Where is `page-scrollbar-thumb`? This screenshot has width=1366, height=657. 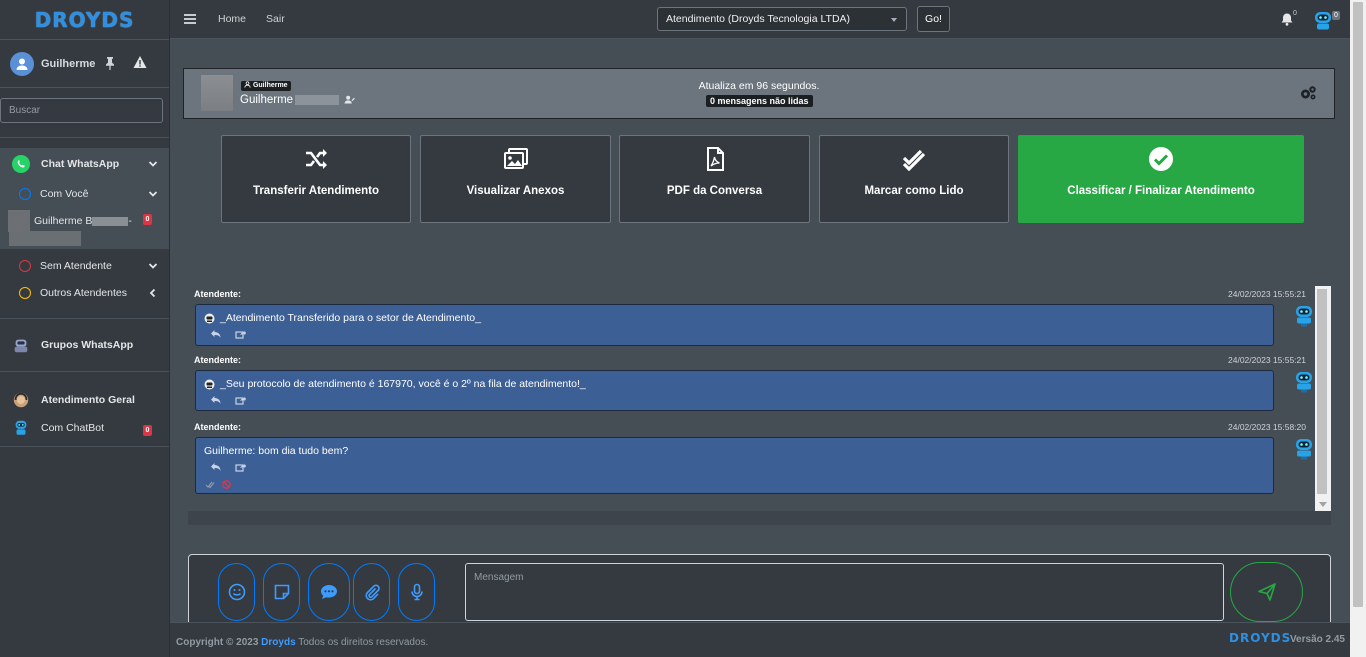 page-scrollbar-thumb is located at coordinates (1358, 304).